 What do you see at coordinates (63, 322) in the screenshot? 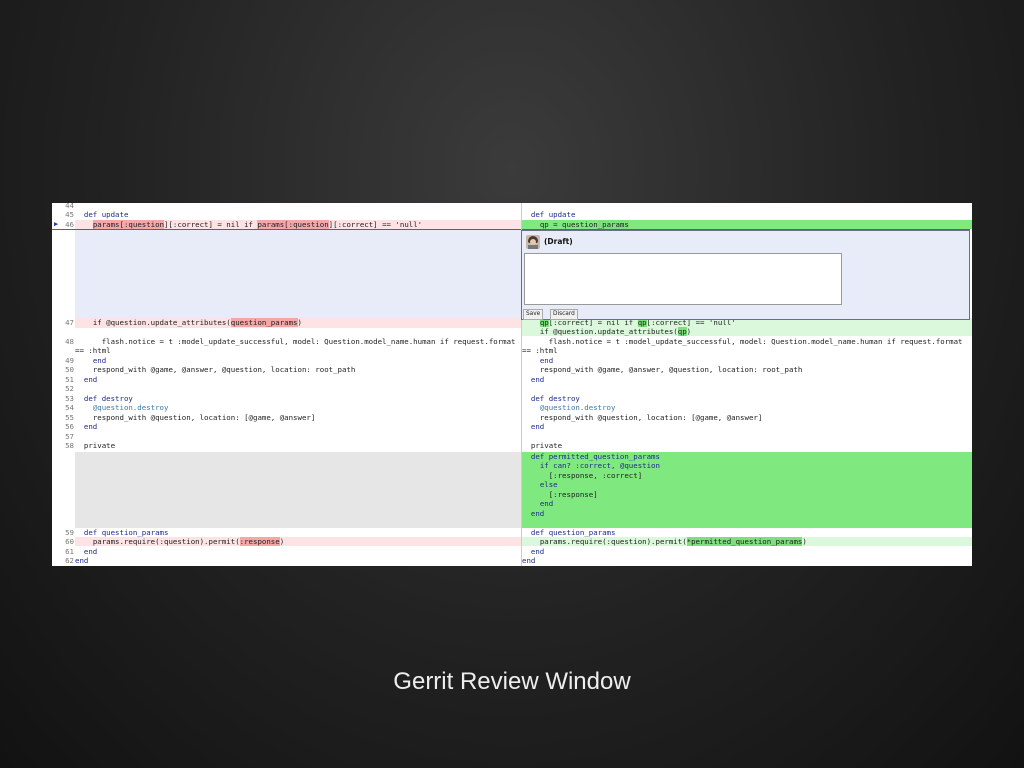
I see `line-number: 47` at bounding box center [63, 322].